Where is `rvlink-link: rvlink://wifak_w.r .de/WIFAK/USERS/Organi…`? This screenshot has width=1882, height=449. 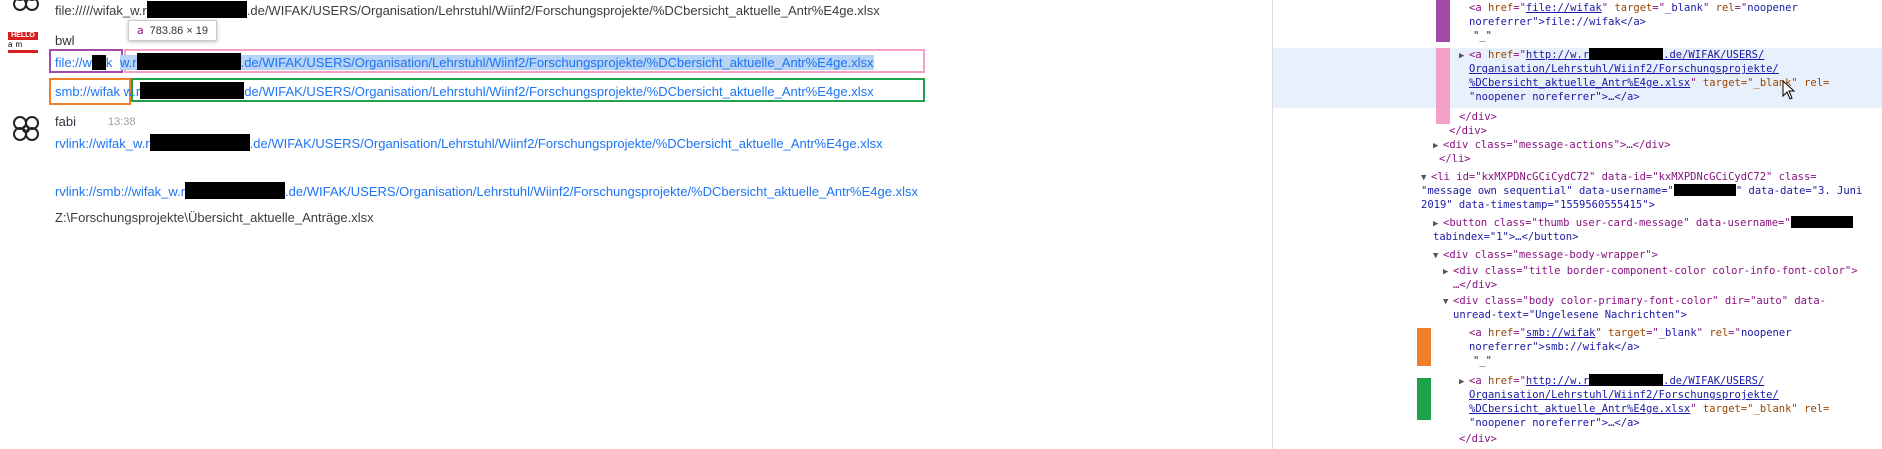
rvlink-link: rvlink://wifak_w.r .de/WIFAK/USERS/Organi… is located at coordinates (469, 142).